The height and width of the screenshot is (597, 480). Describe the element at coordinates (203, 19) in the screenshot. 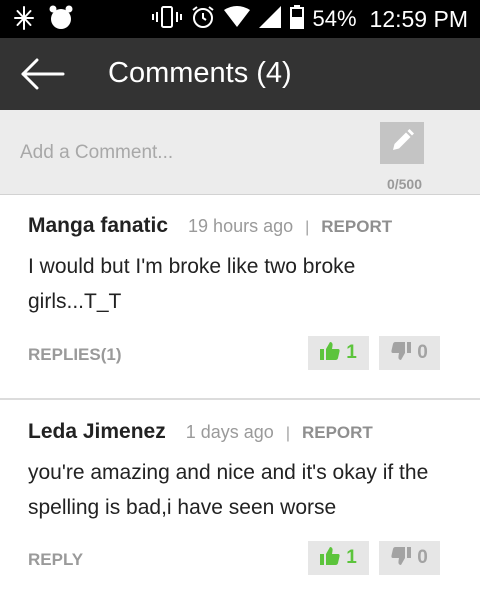

I see `alarm-icon` at that location.